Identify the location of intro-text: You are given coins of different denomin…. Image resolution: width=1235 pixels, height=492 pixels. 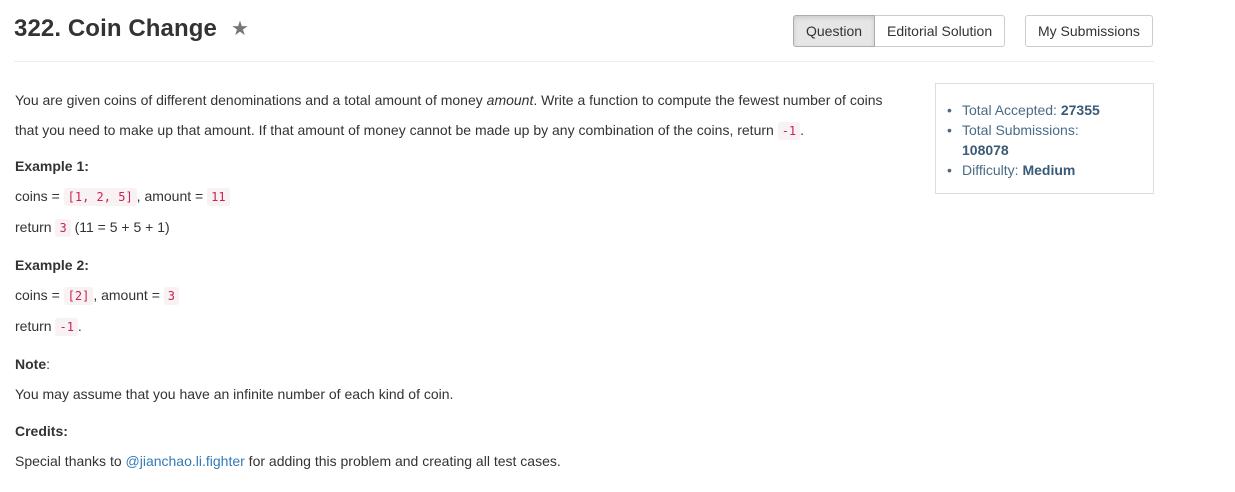
(251, 100).